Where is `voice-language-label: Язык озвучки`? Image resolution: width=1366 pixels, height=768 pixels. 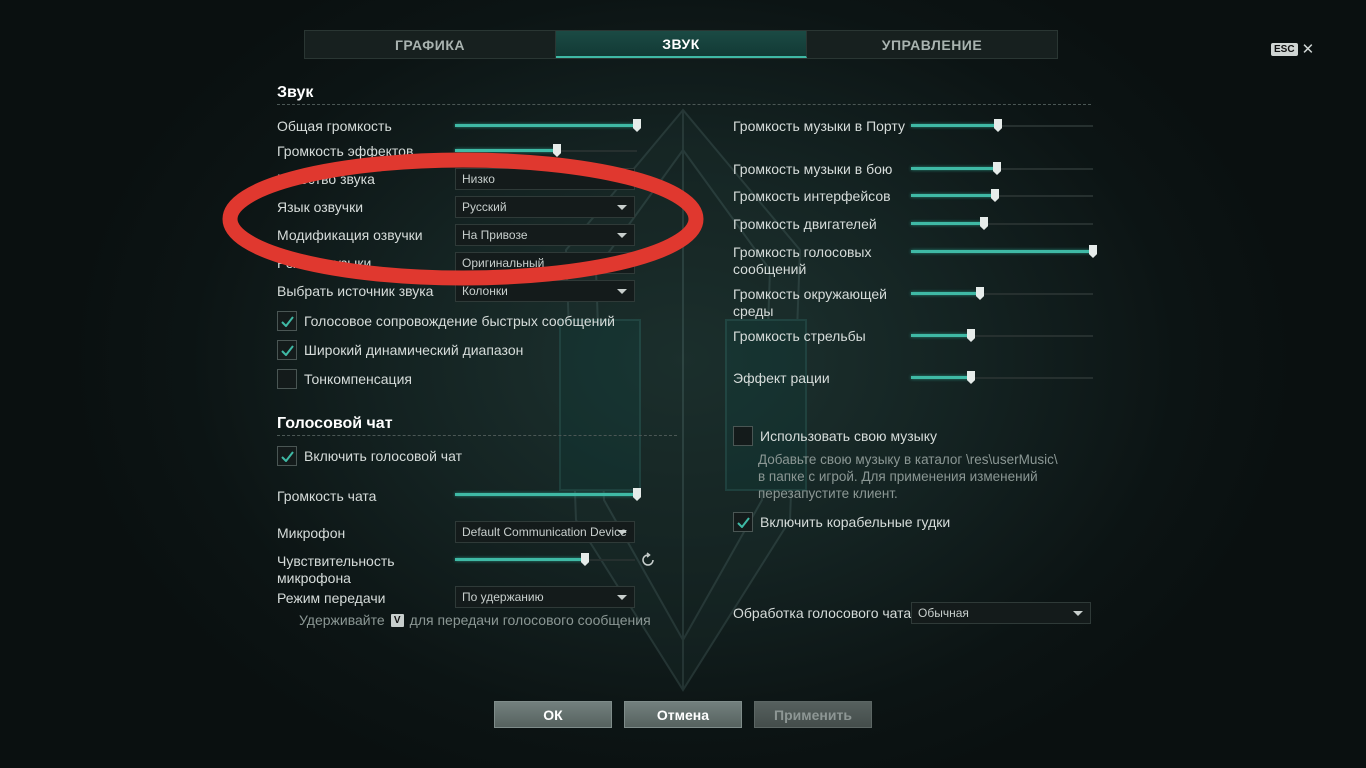
voice-language-label: Язык озвучки is located at coordinates (320, 207).